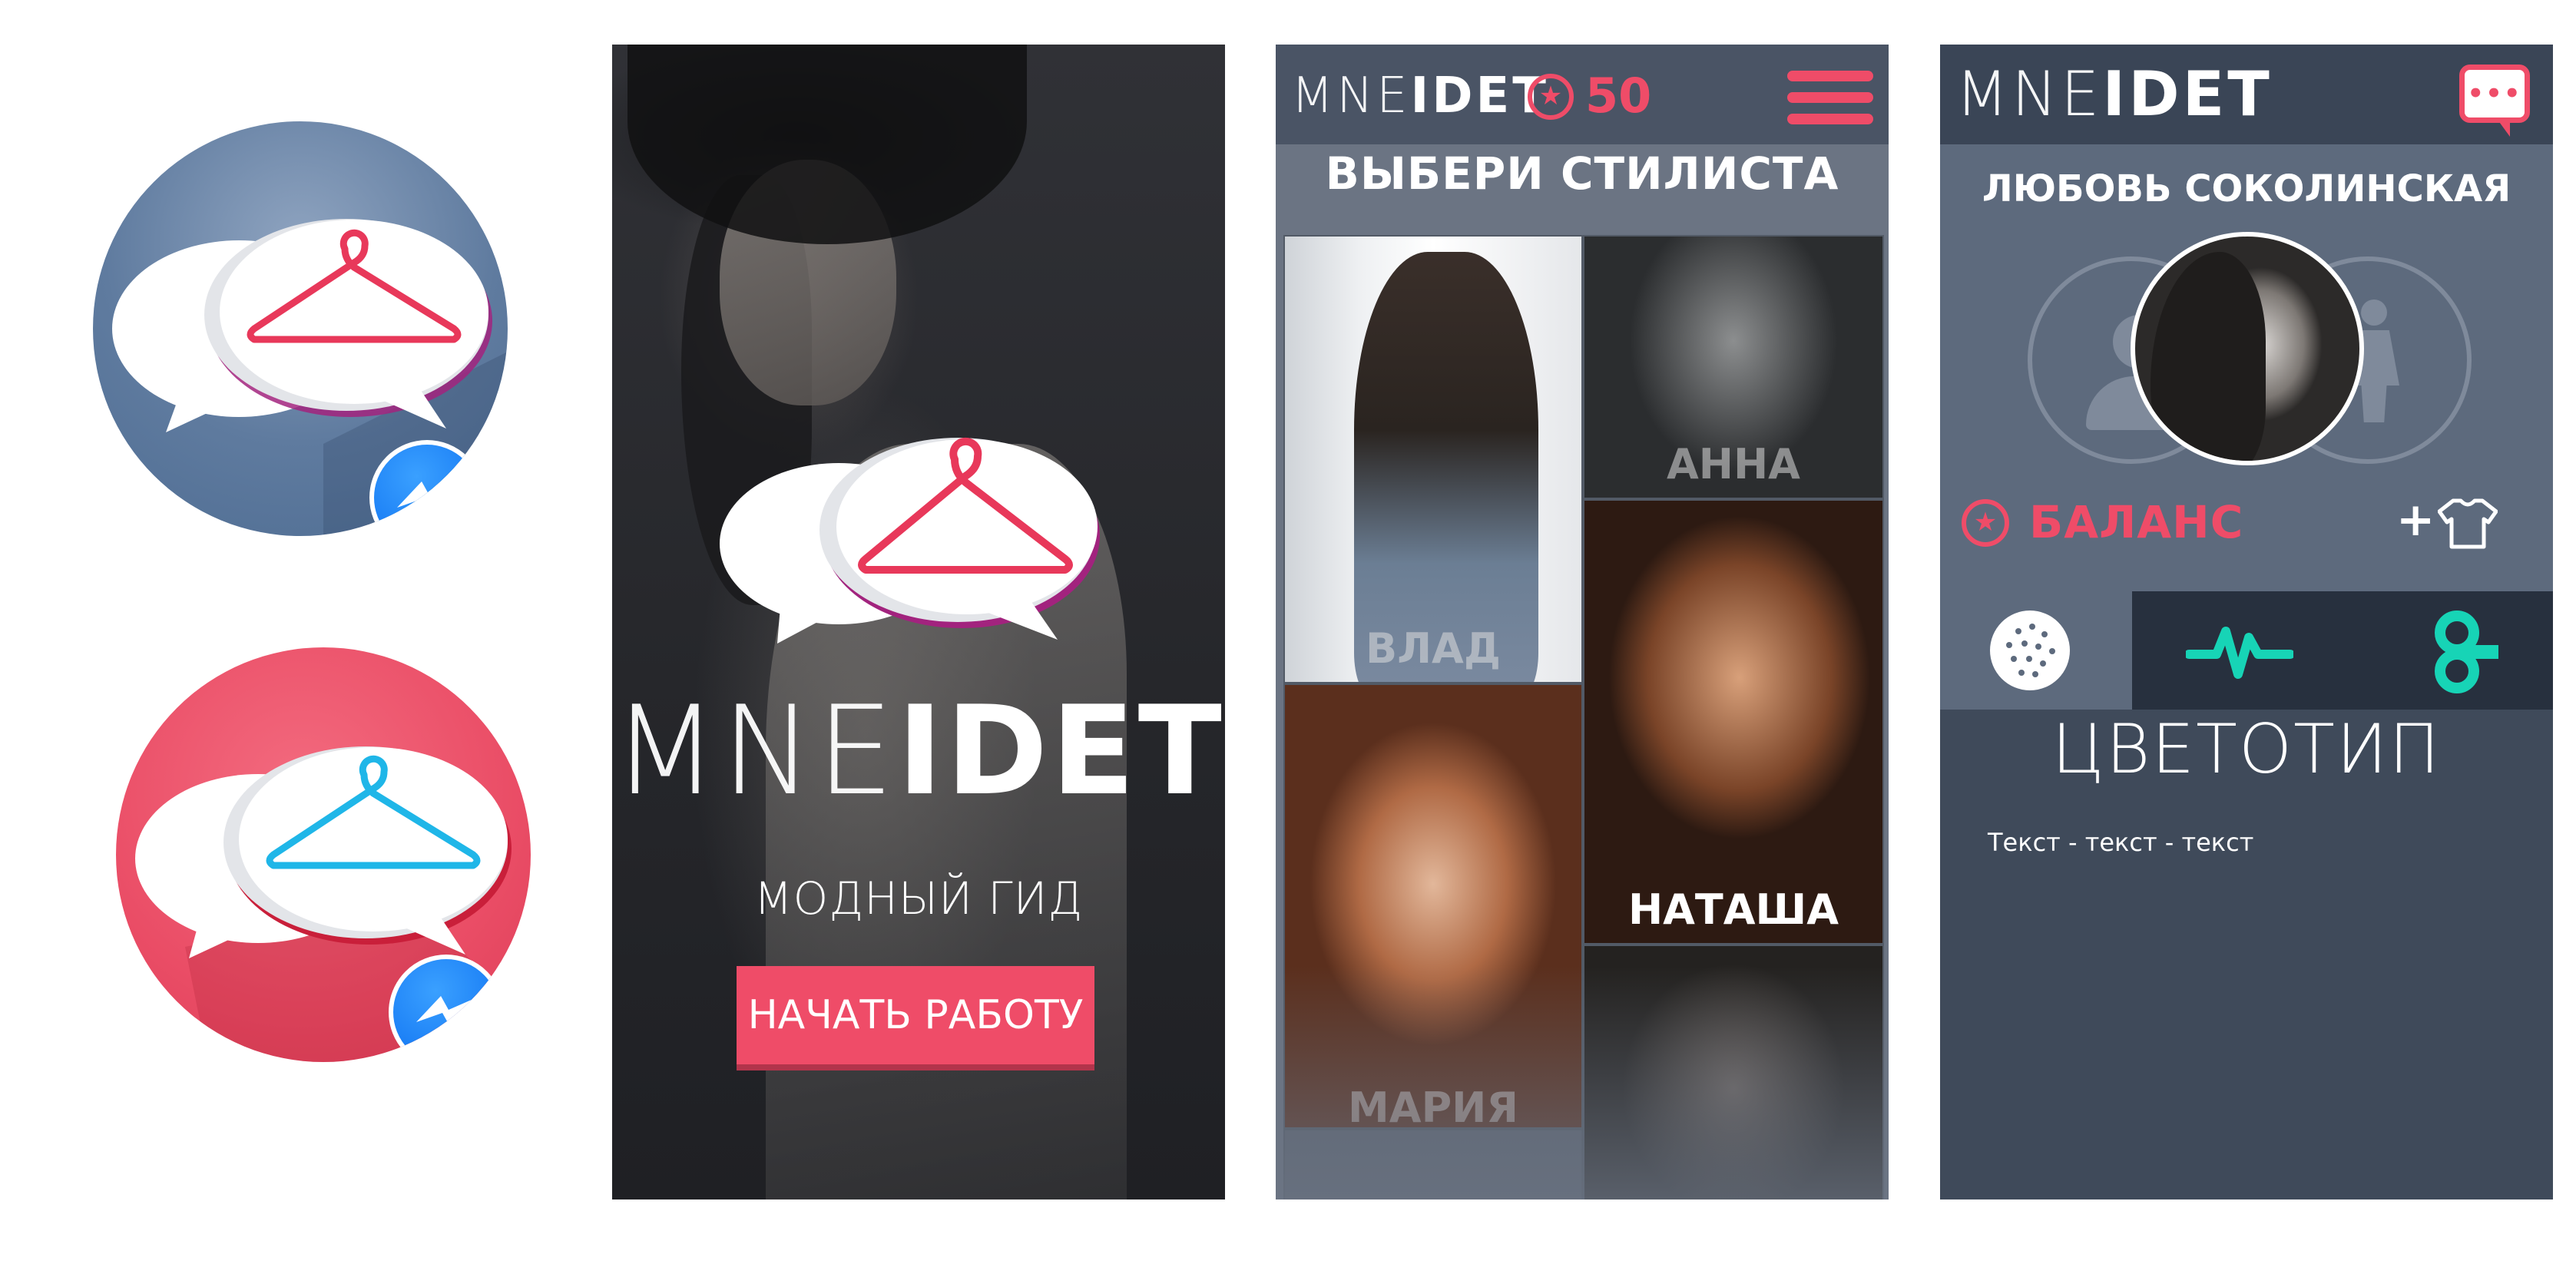  Describe the element at coordinates (2246, 520) in the screenshot. I see `balance-row: ★ БАЛАНС +` at that location.